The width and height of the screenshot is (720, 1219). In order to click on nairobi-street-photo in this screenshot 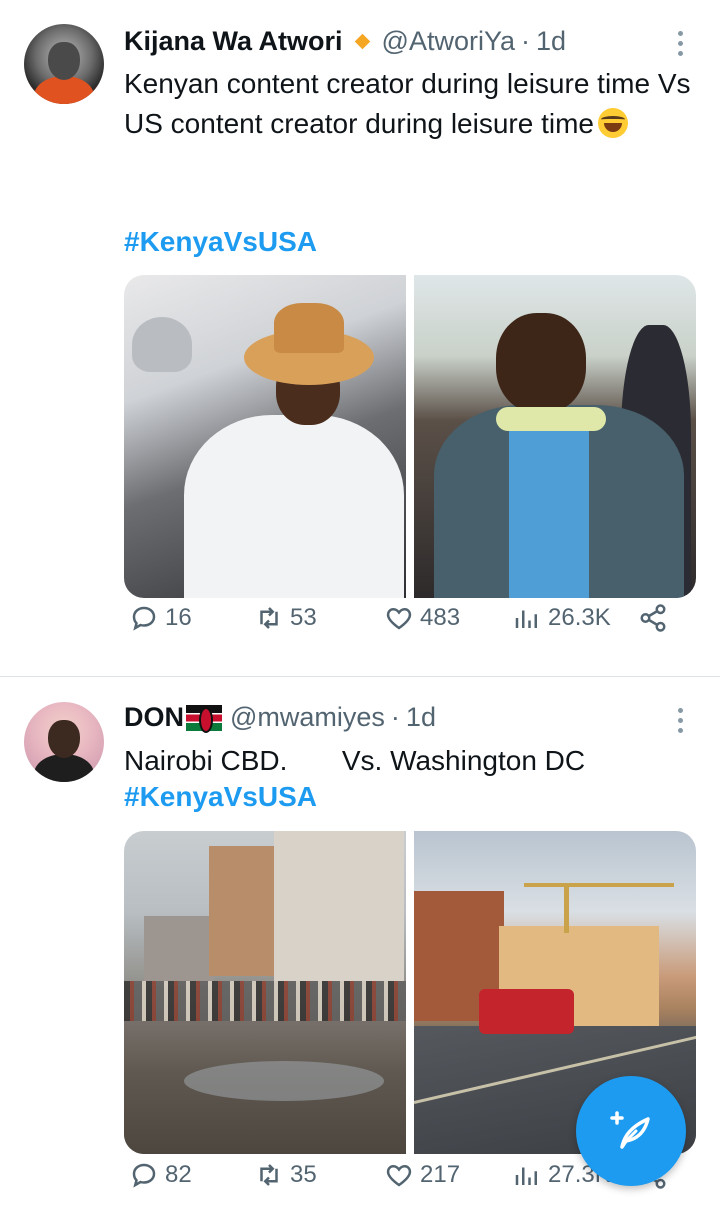, I will do `click(265, 992)`.